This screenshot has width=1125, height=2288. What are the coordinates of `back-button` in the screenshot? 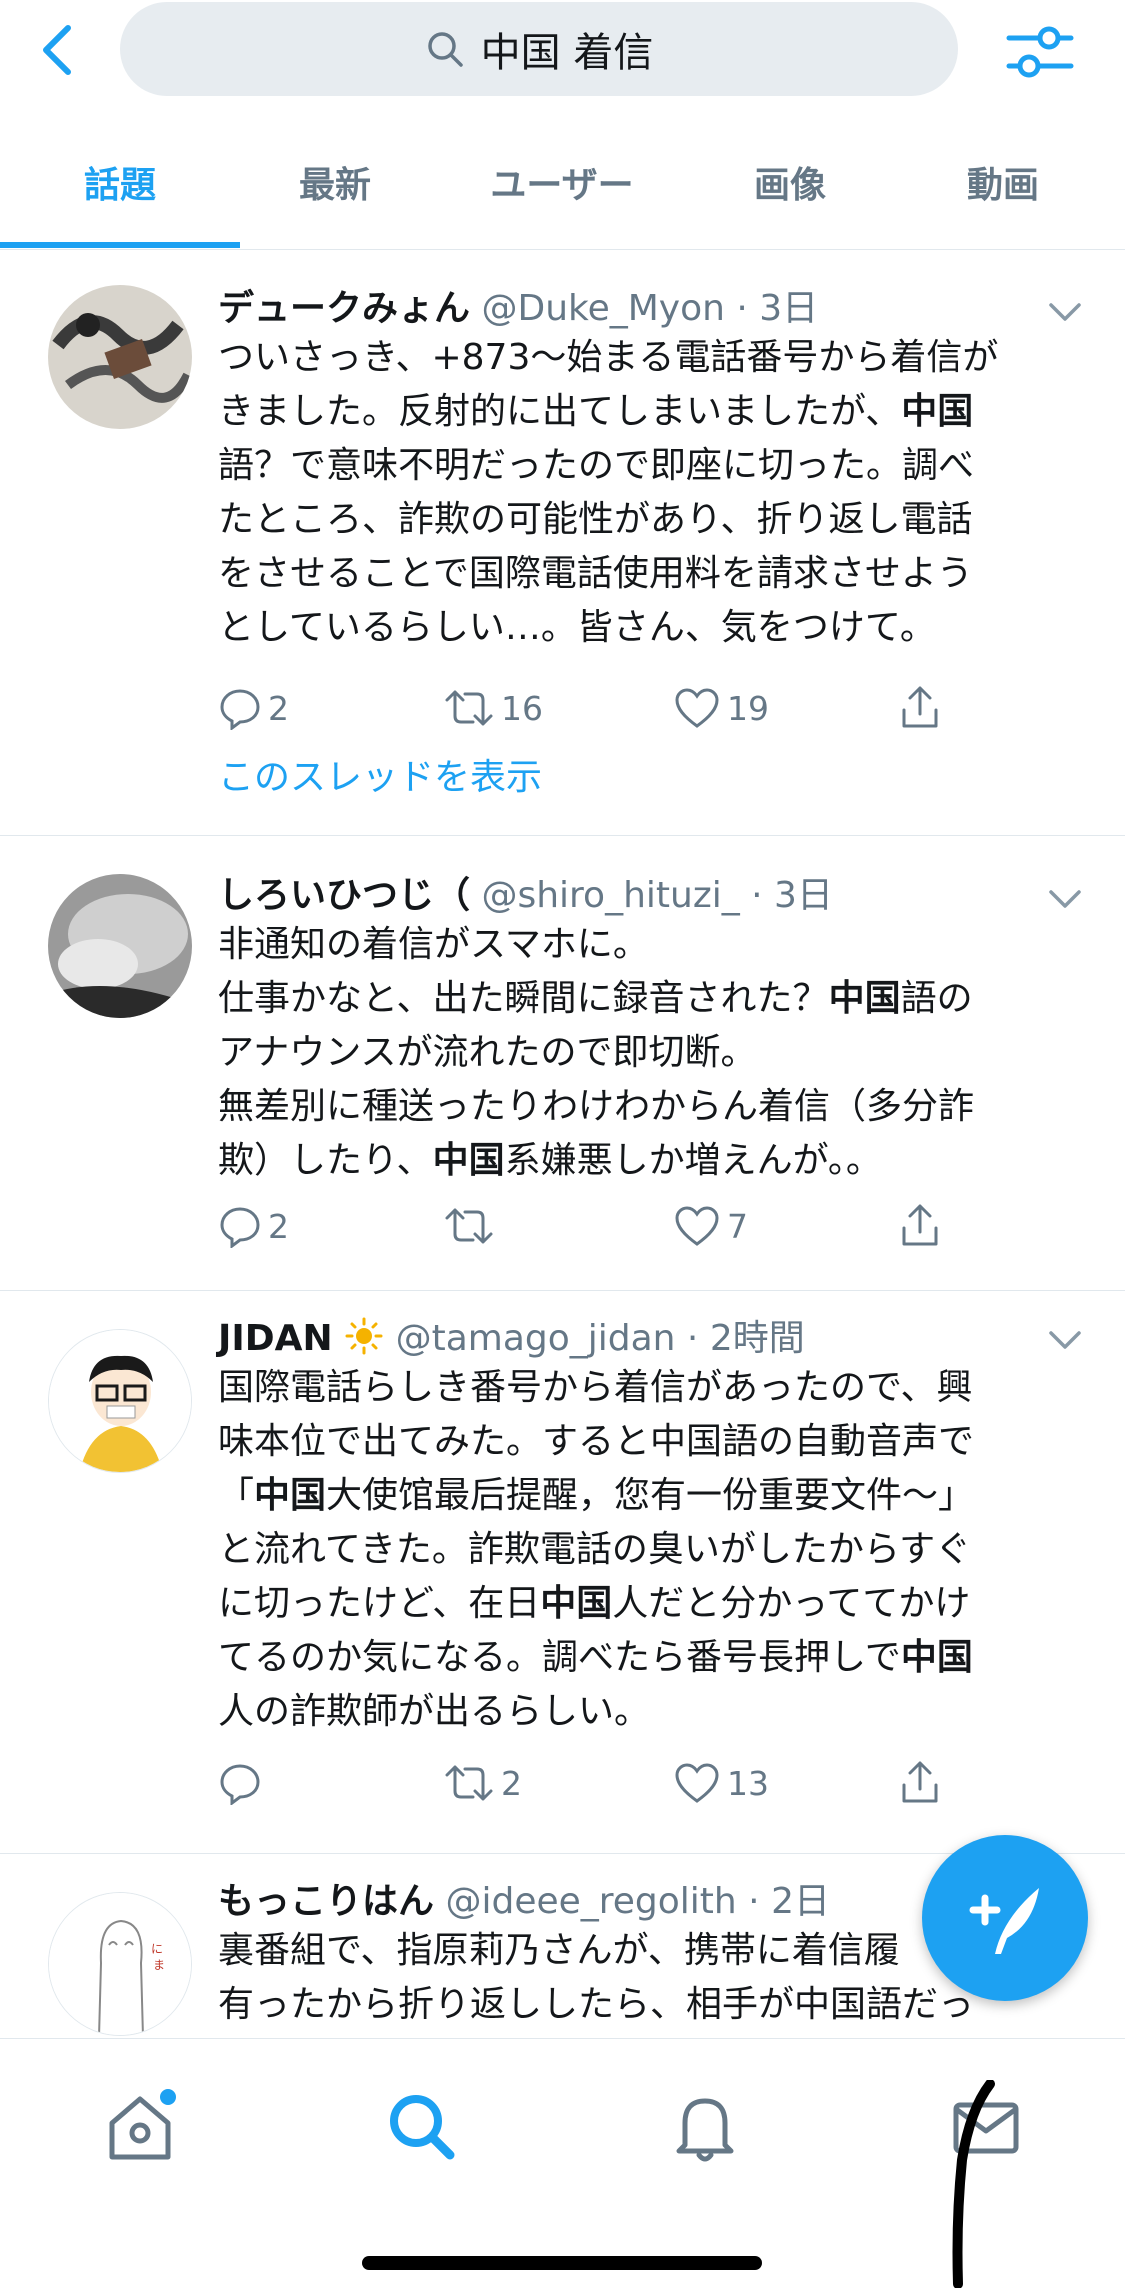 It's located at (60, 50).